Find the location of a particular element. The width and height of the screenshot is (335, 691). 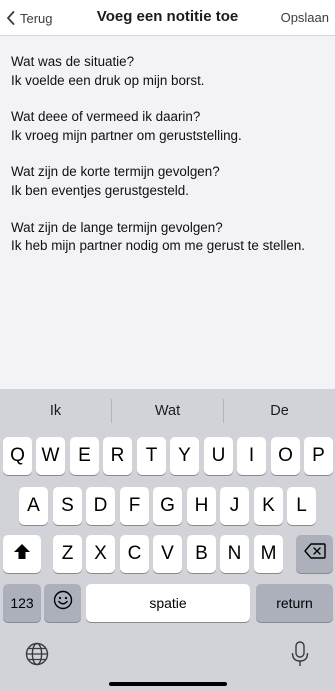

key-m: M is located at coordinates (268, 554).